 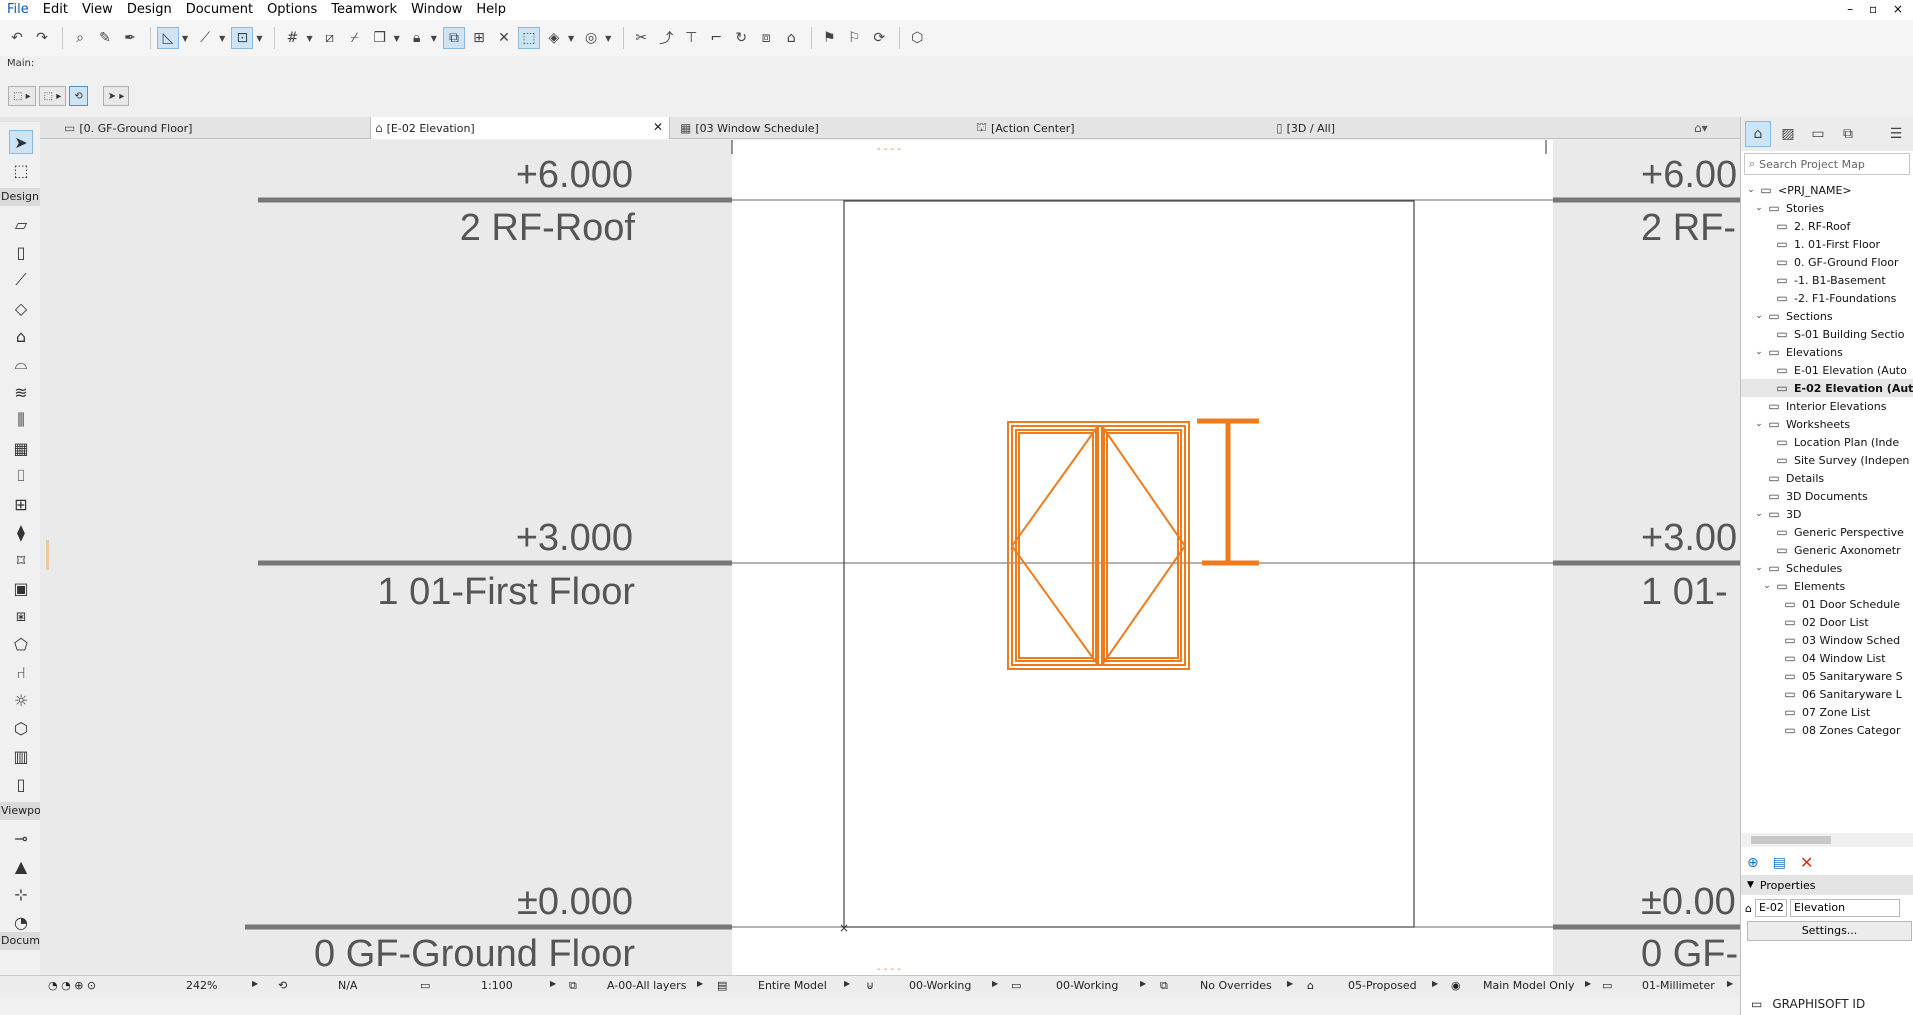 What do you see at coordinates (21, 392) in the screenshot?
I see `stair-tool-icon: ≋` at bounding box center [21, 392].